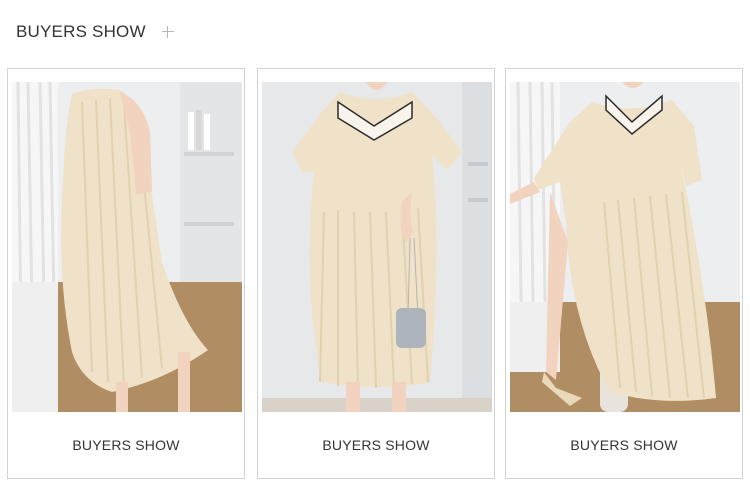 The image size is (750, 499). I want to click on page-header: BUYERS SHOW, so click(95, 32).